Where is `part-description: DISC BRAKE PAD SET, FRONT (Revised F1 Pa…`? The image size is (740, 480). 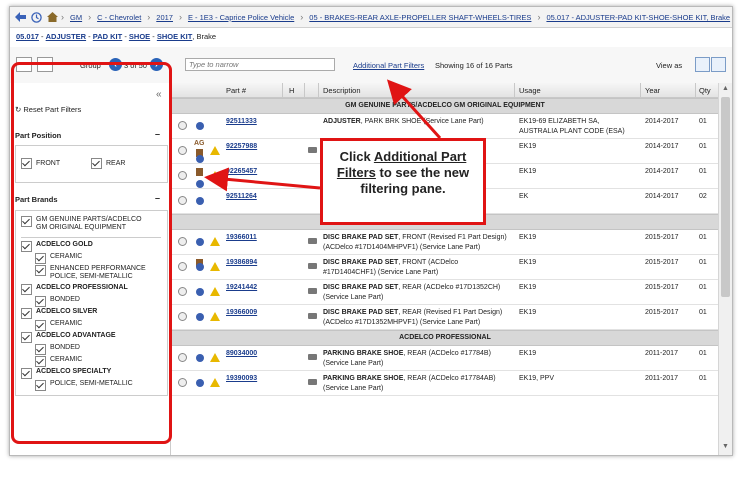 part-description: DISC BRAKE PAD SET, FRONT (Revised F1 Pa… is located at coordinates (416, 243).